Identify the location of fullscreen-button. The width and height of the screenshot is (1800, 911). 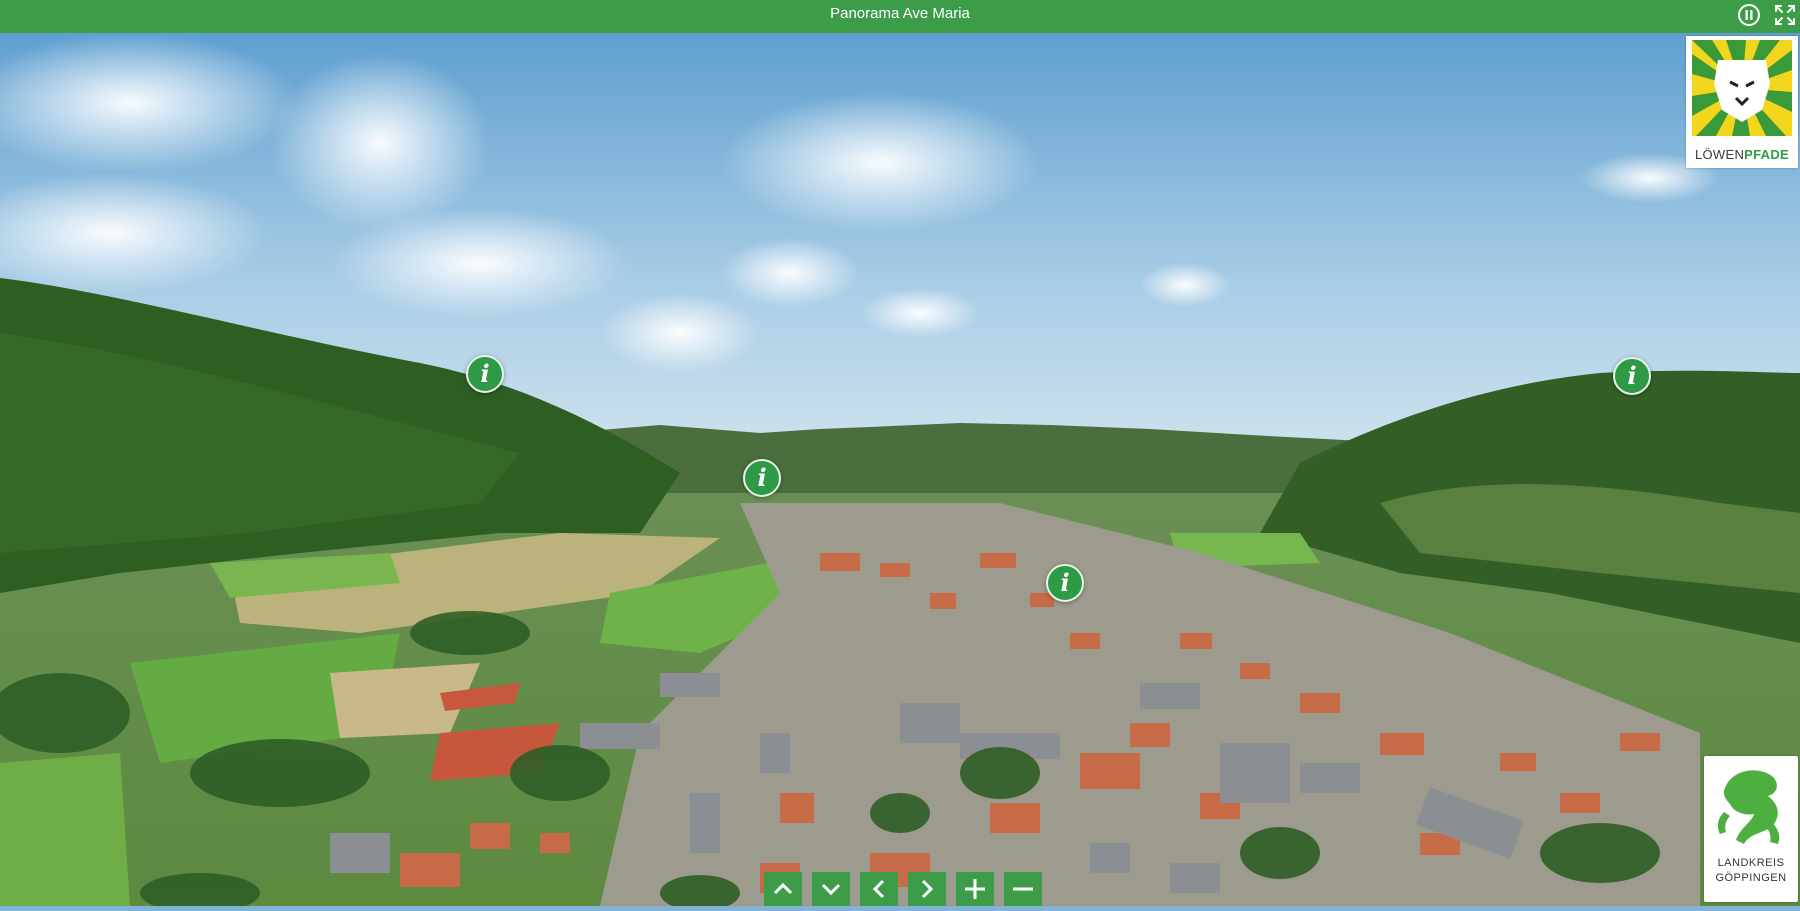
(1785, 15).